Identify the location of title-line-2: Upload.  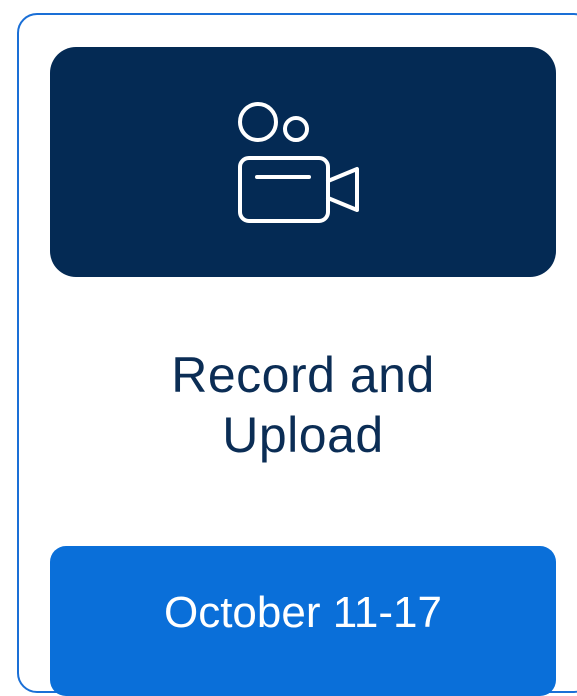
(303, 435).